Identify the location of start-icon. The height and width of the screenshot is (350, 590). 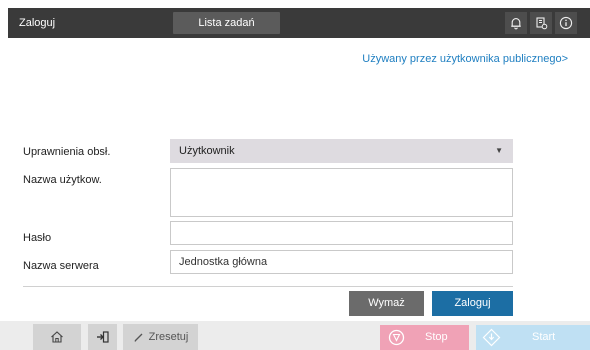
(491, 339).